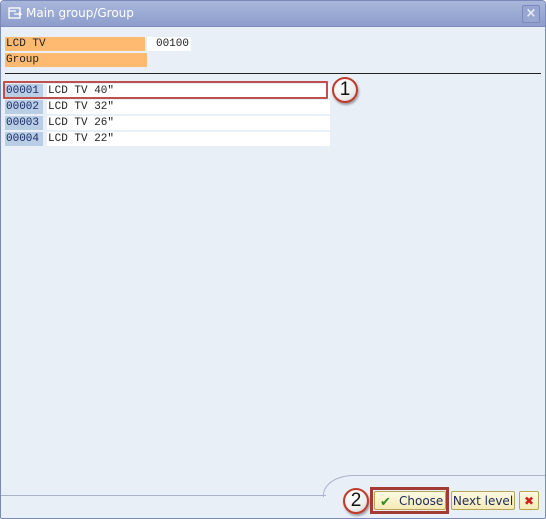 This screenshot has width=546, height=519. I want to click on select-dialog-icon, so click(15, 13).